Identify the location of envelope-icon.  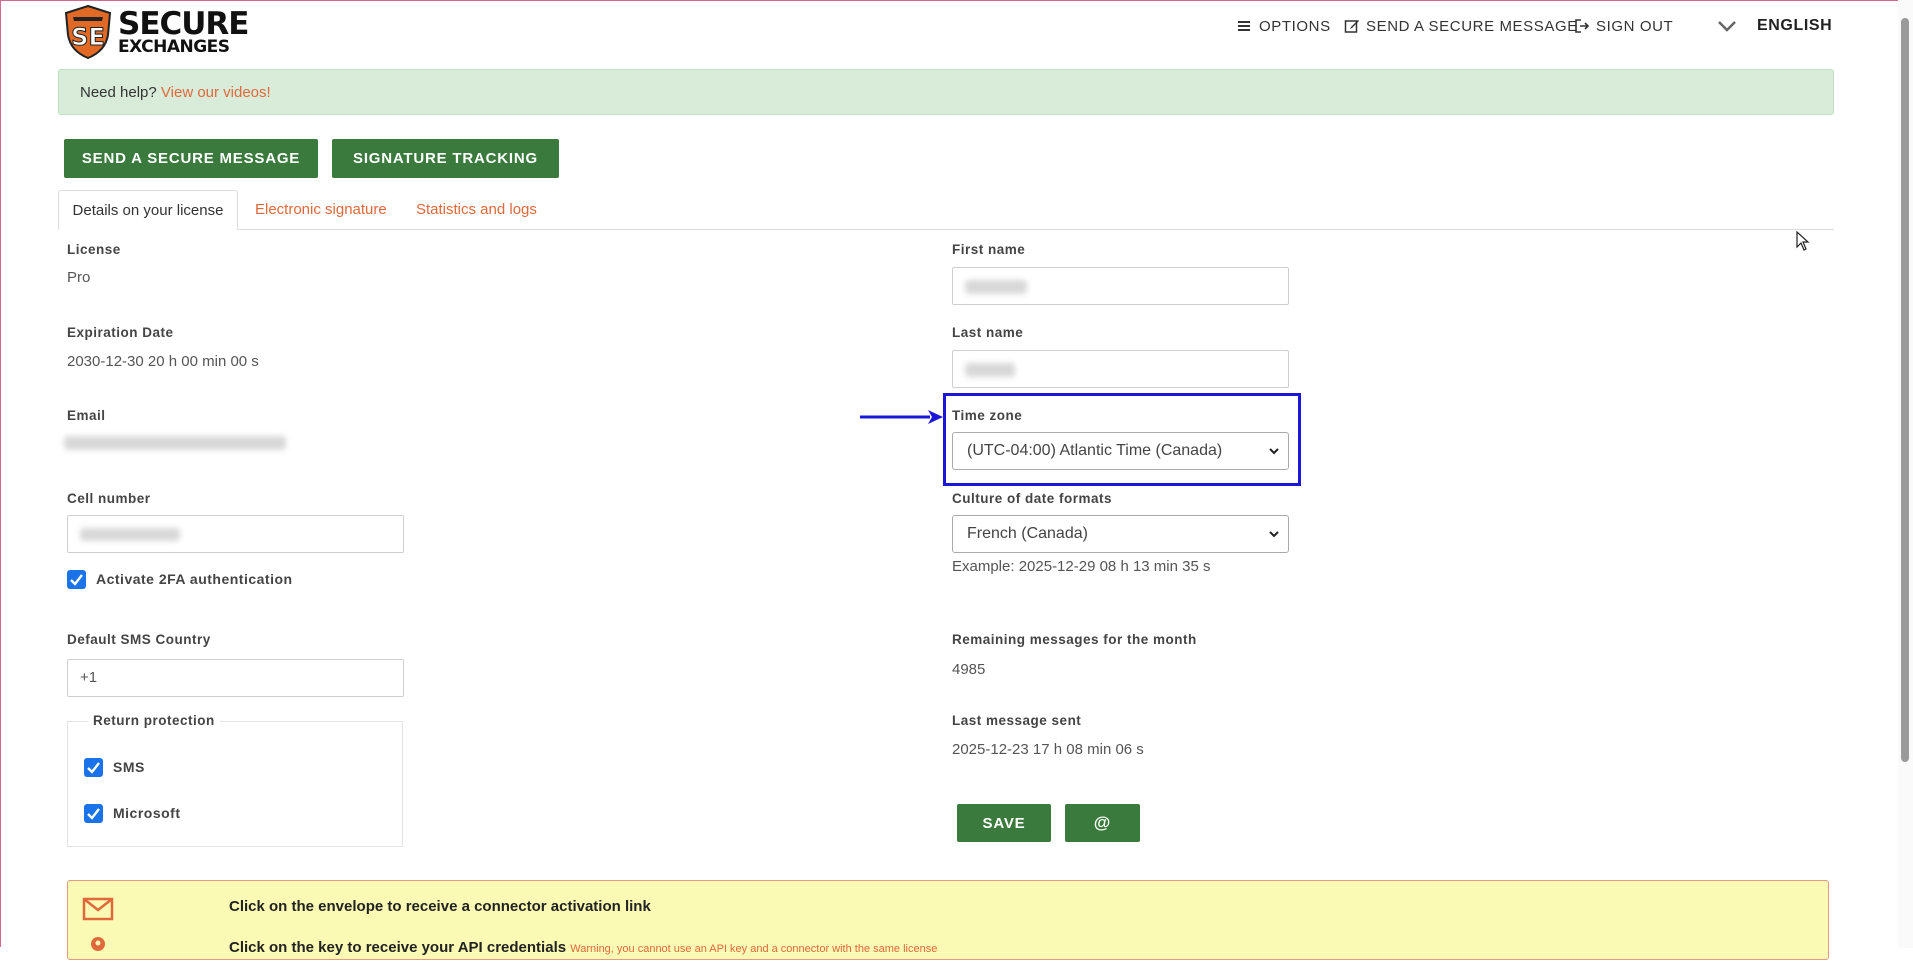
(98, 909).